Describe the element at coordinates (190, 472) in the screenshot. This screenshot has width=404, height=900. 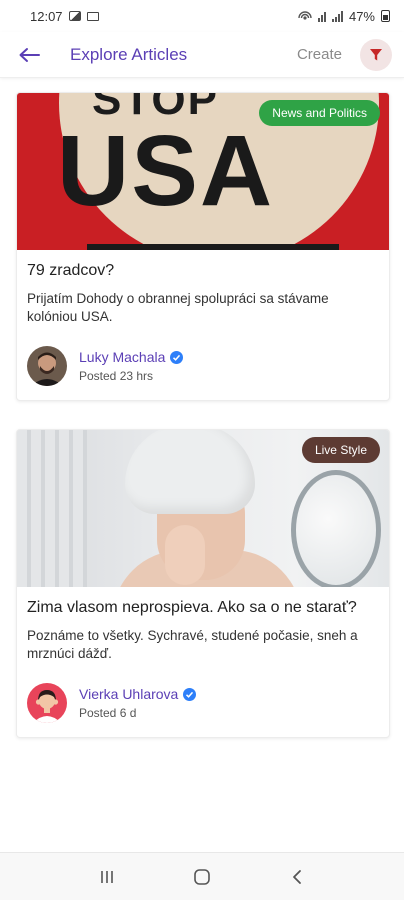
I see `image-towel` at that location.